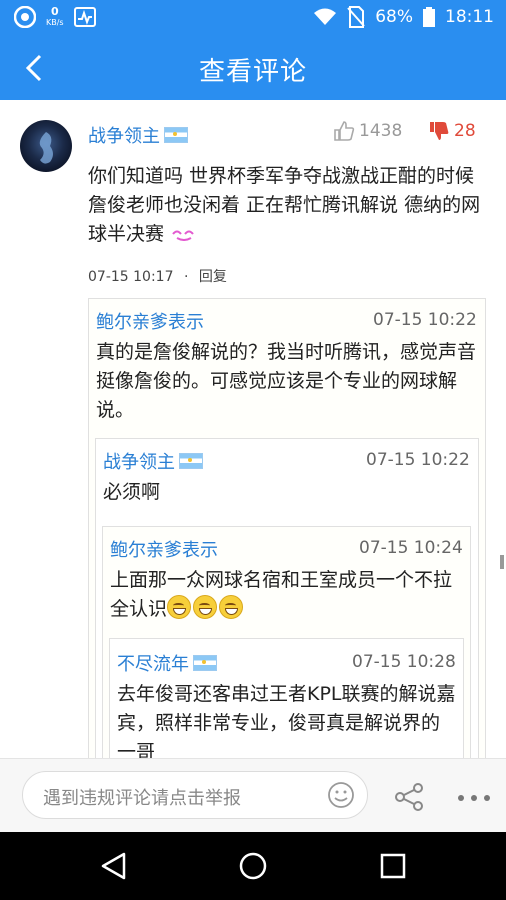 The image size is (506, 900). I want to click on reply-user: 不尽流年, so click(167, 663).